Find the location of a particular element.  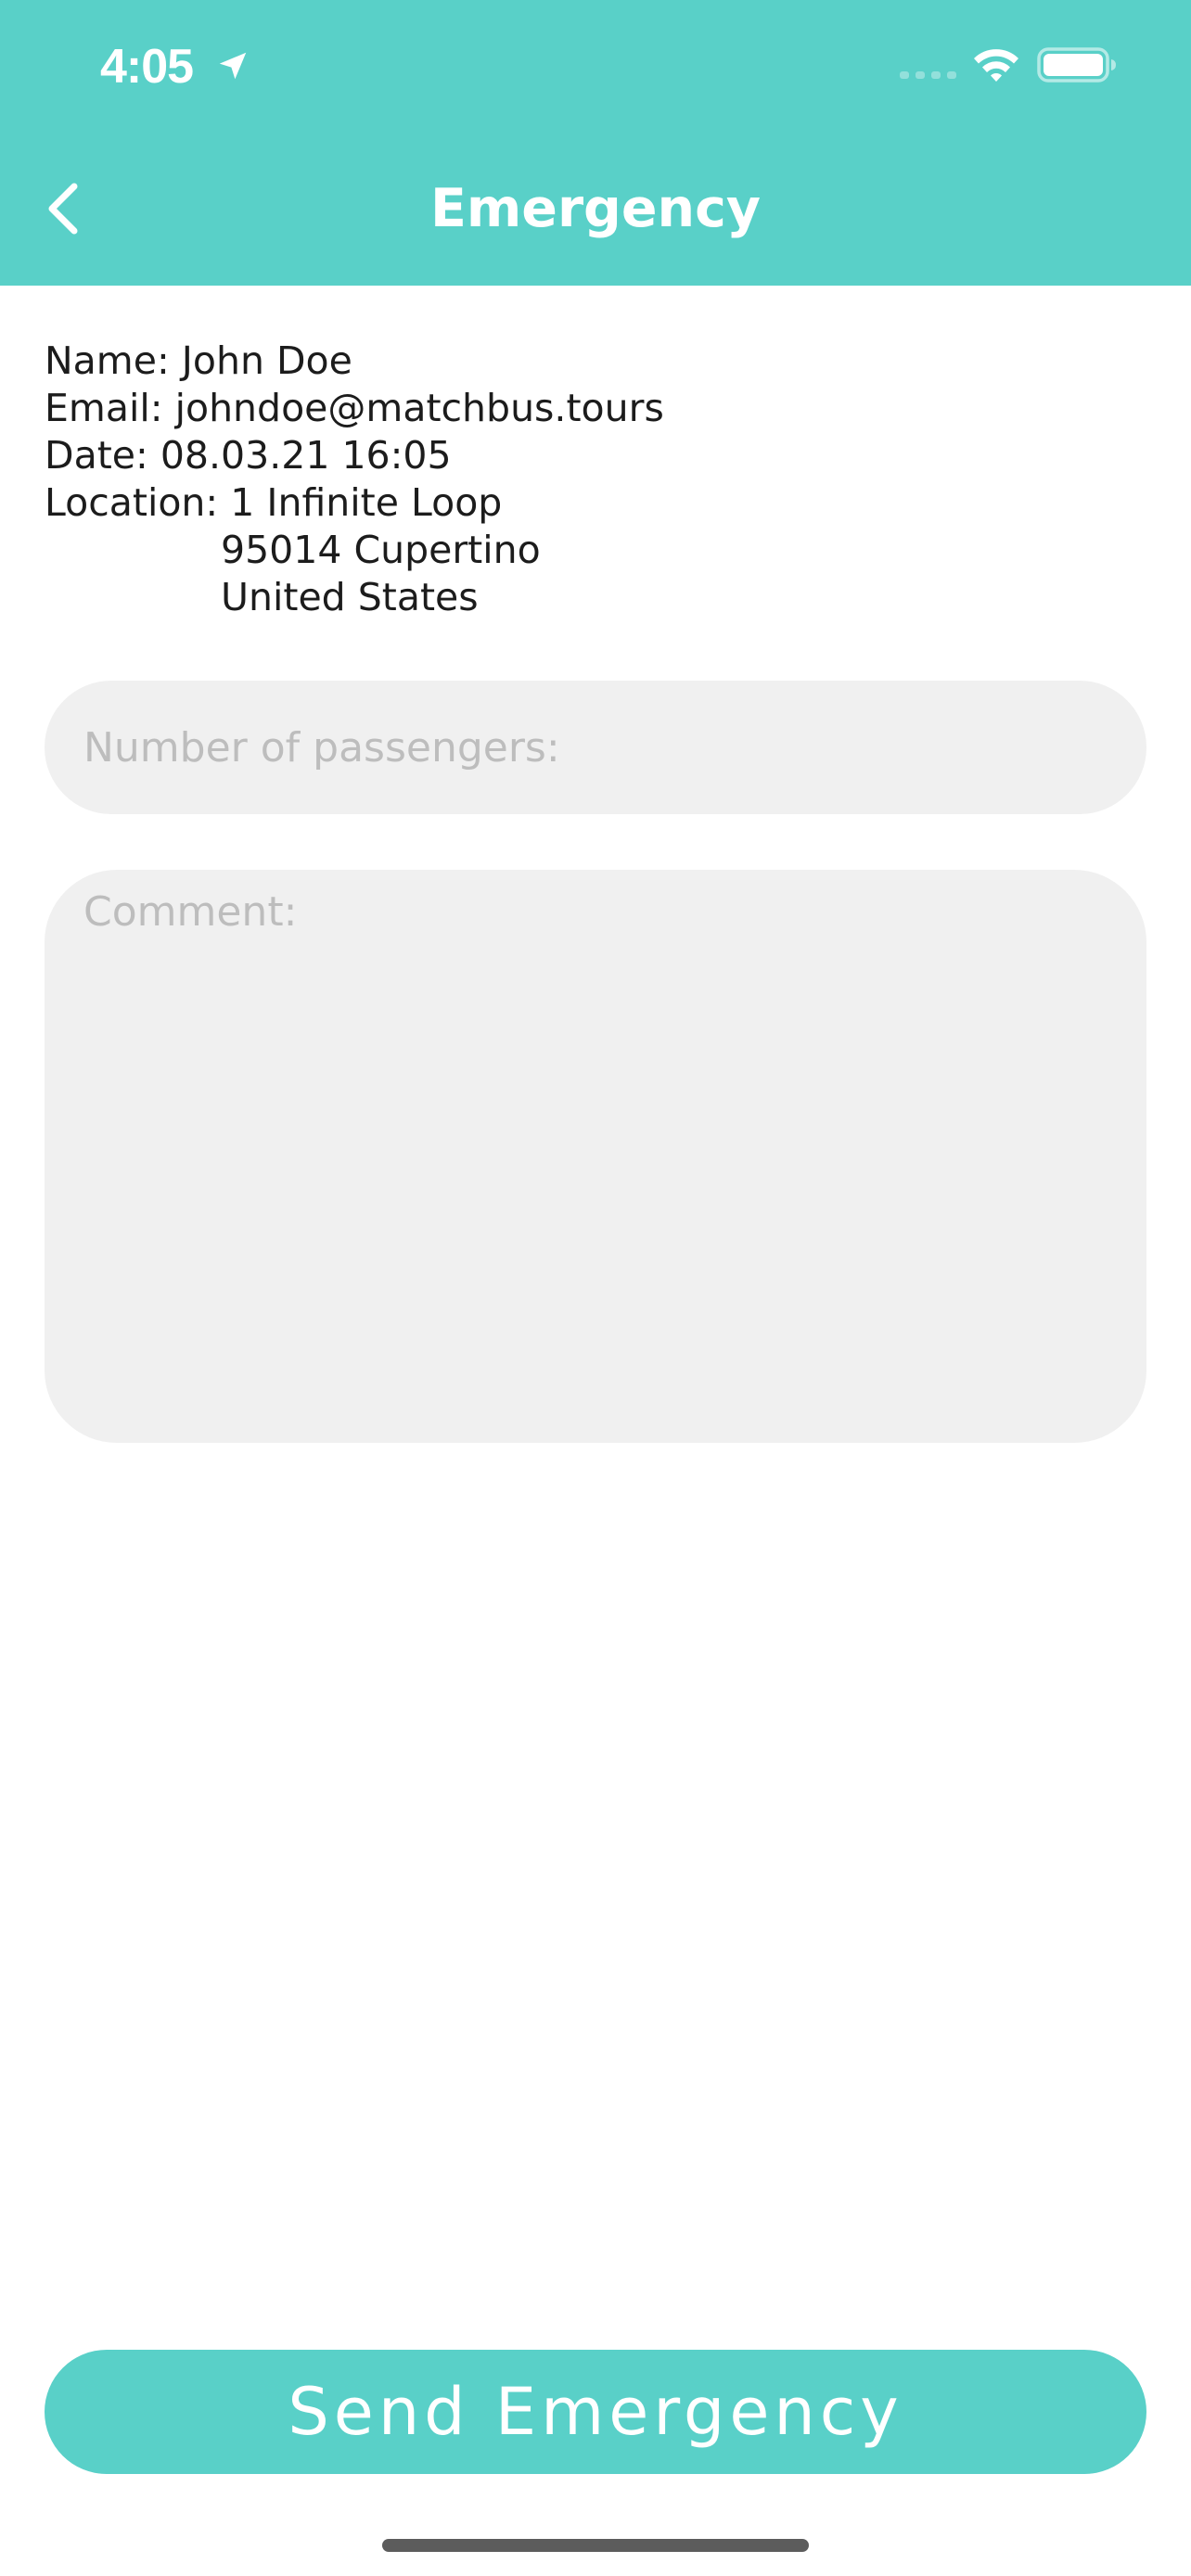

signal-icon is located at coordinates (928, 75).